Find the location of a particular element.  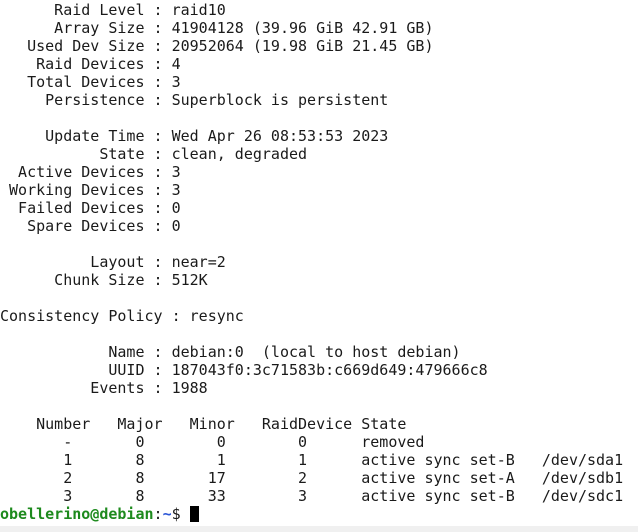

prompt-symbol: $ is located at coordinates (180, 514).